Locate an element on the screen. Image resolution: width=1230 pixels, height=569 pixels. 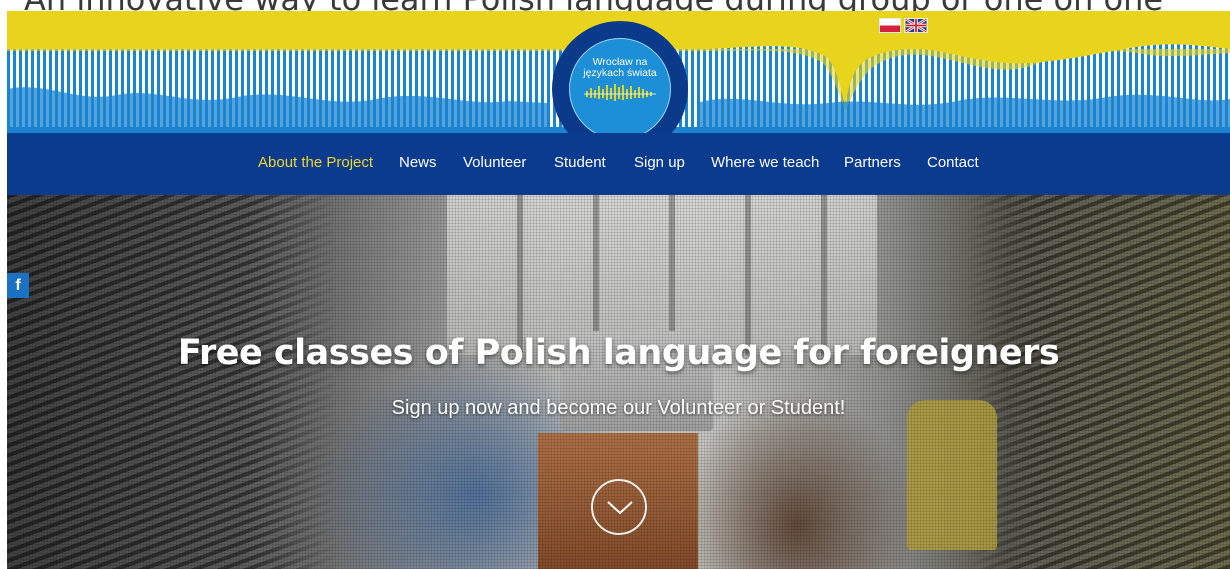
nav-item-contact: Contact is located at coordinates (953, 162).